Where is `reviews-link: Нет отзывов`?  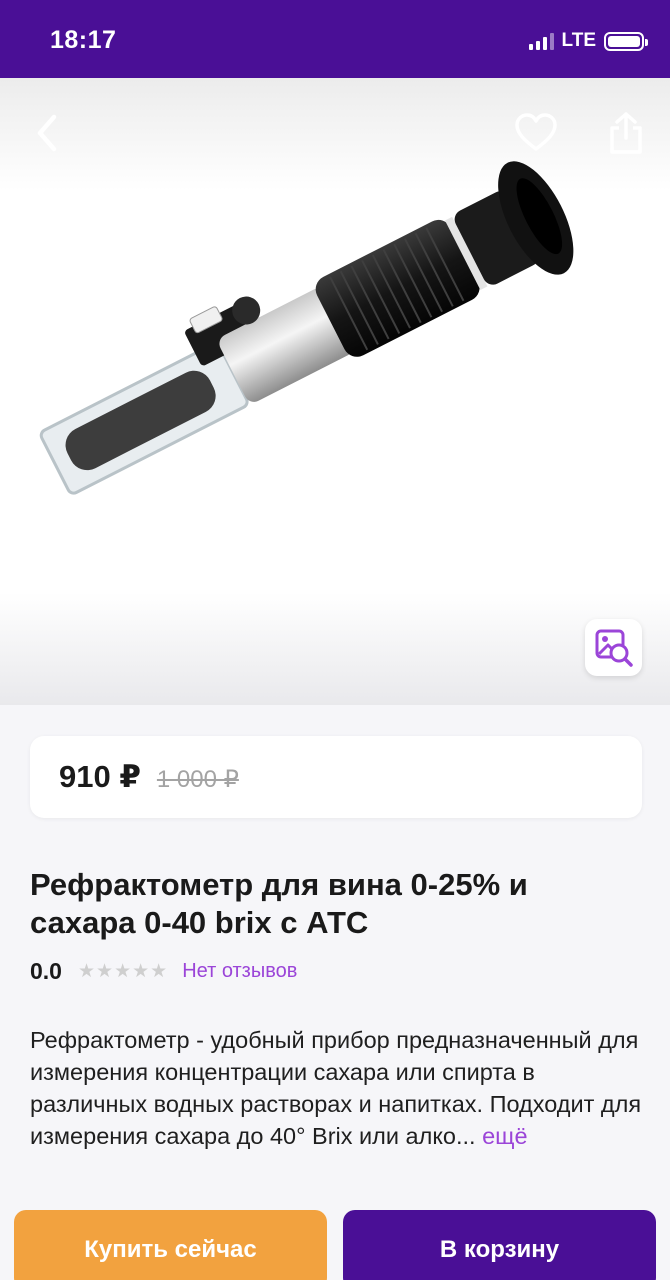
reviews-link: Нет отзывов is located at coordinates (239, 971).